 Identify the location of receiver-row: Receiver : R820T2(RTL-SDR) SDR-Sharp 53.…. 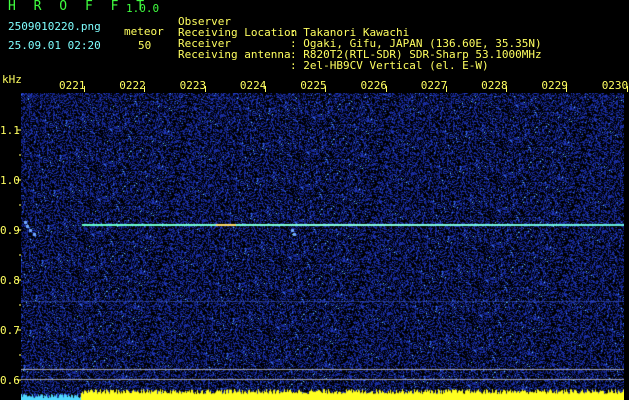
(360, 43).